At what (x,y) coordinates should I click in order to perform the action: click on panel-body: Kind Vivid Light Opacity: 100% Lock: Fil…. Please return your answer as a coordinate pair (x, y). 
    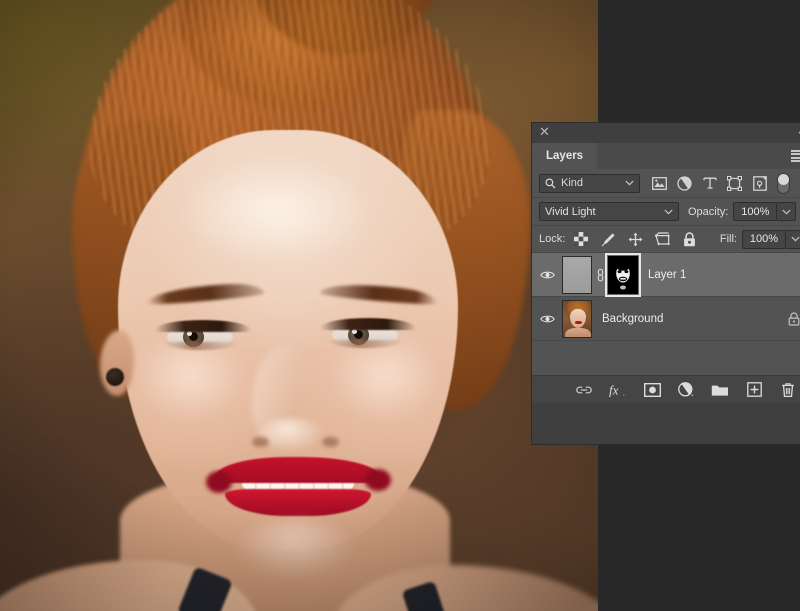
    Looking at the image, I should click on (666, 286).